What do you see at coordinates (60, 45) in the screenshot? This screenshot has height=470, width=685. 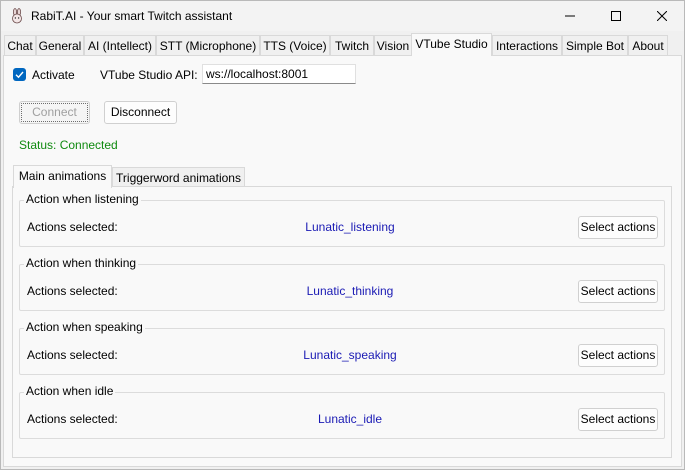 I see `tab-general: General` at bounding box center [60, 45].